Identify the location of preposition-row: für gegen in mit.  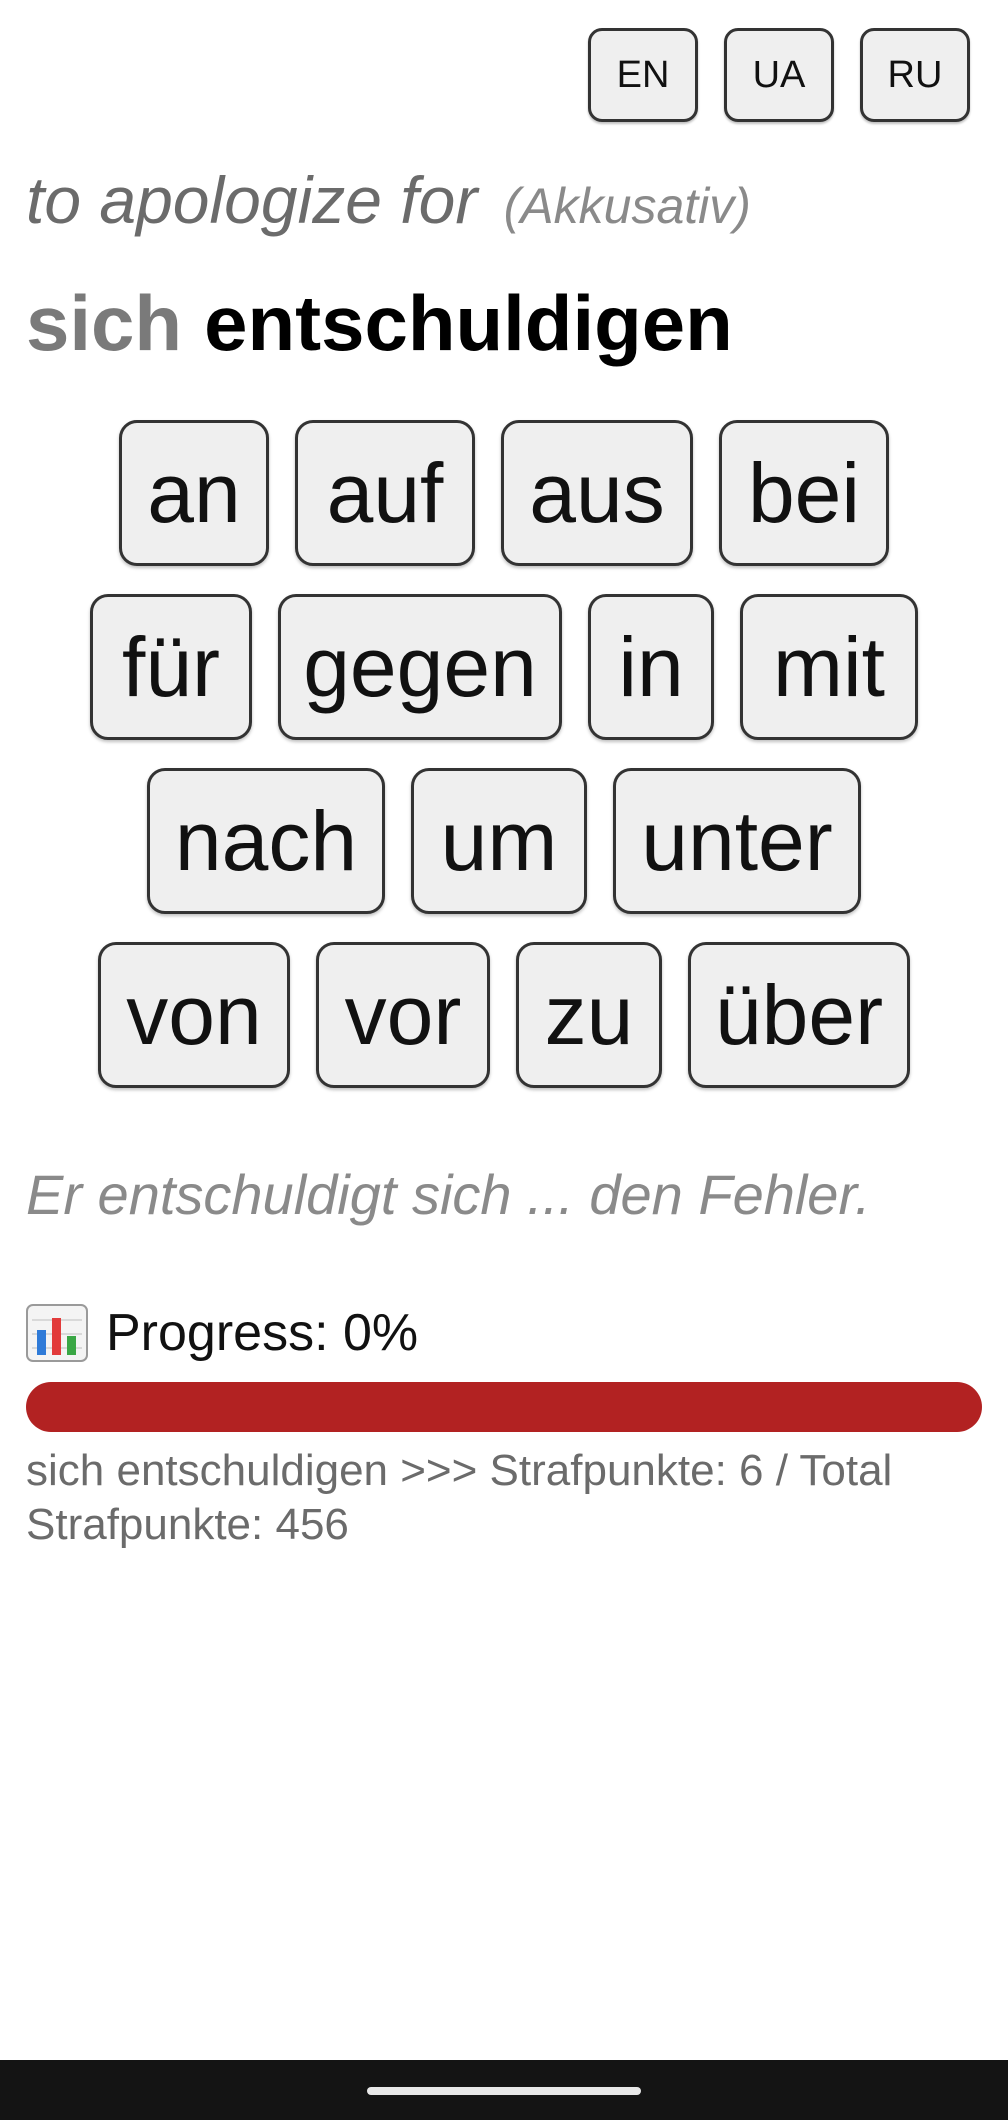
(504, 667).